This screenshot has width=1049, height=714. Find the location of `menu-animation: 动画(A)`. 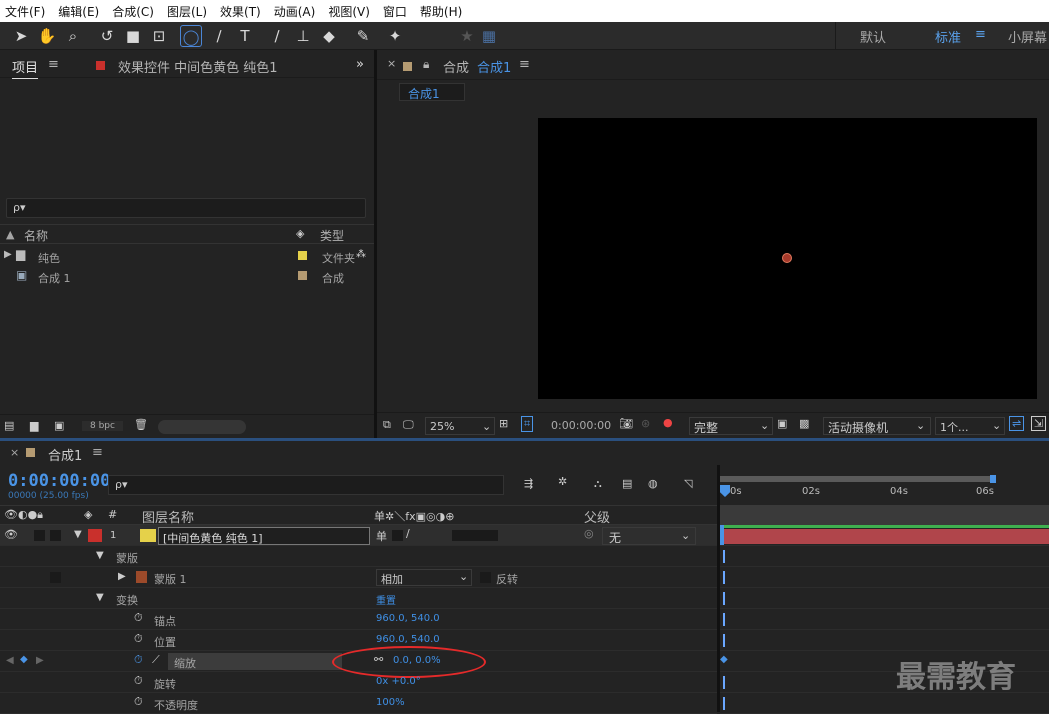

menu-animation: 动画(A) is located at coordinates (297, 11).